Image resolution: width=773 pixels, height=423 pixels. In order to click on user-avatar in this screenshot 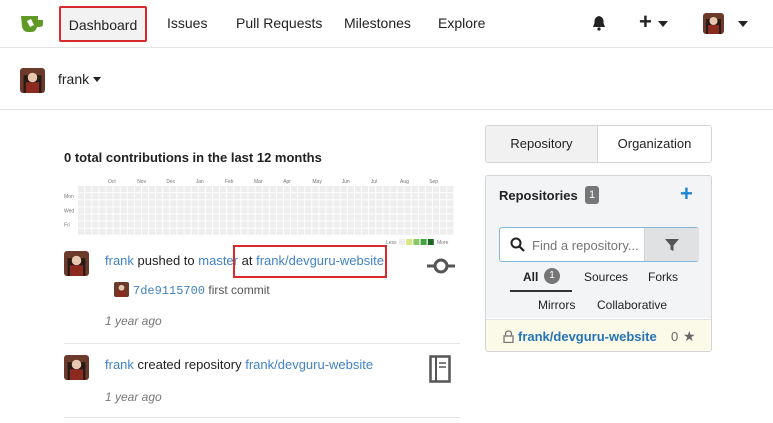, I will do `click(713, 23)`.